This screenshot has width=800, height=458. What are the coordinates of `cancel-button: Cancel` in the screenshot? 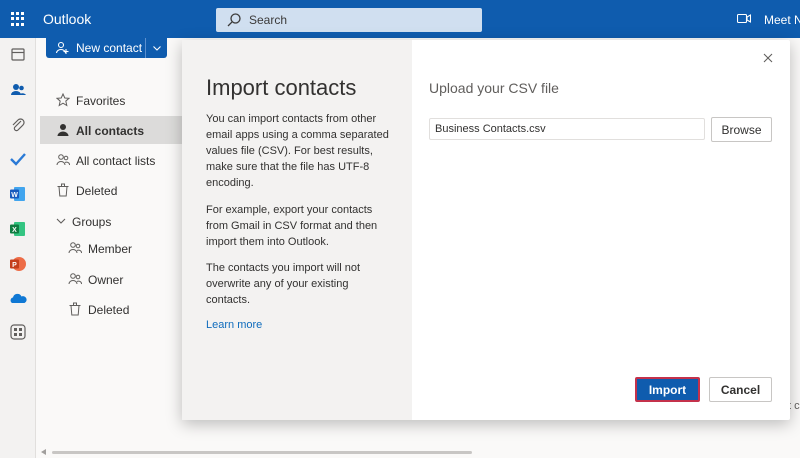 It's located at (740, 389).